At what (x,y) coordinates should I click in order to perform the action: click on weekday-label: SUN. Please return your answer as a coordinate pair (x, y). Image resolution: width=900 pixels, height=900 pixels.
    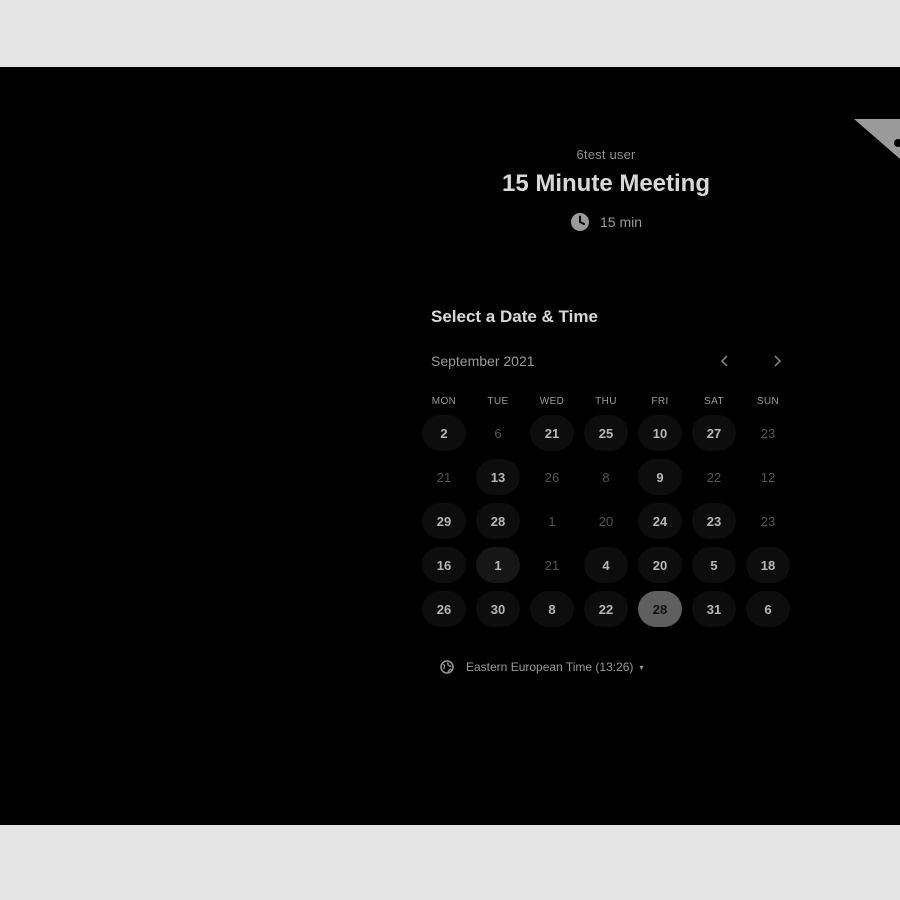
    Looking at the image, I should click on (768, 401).